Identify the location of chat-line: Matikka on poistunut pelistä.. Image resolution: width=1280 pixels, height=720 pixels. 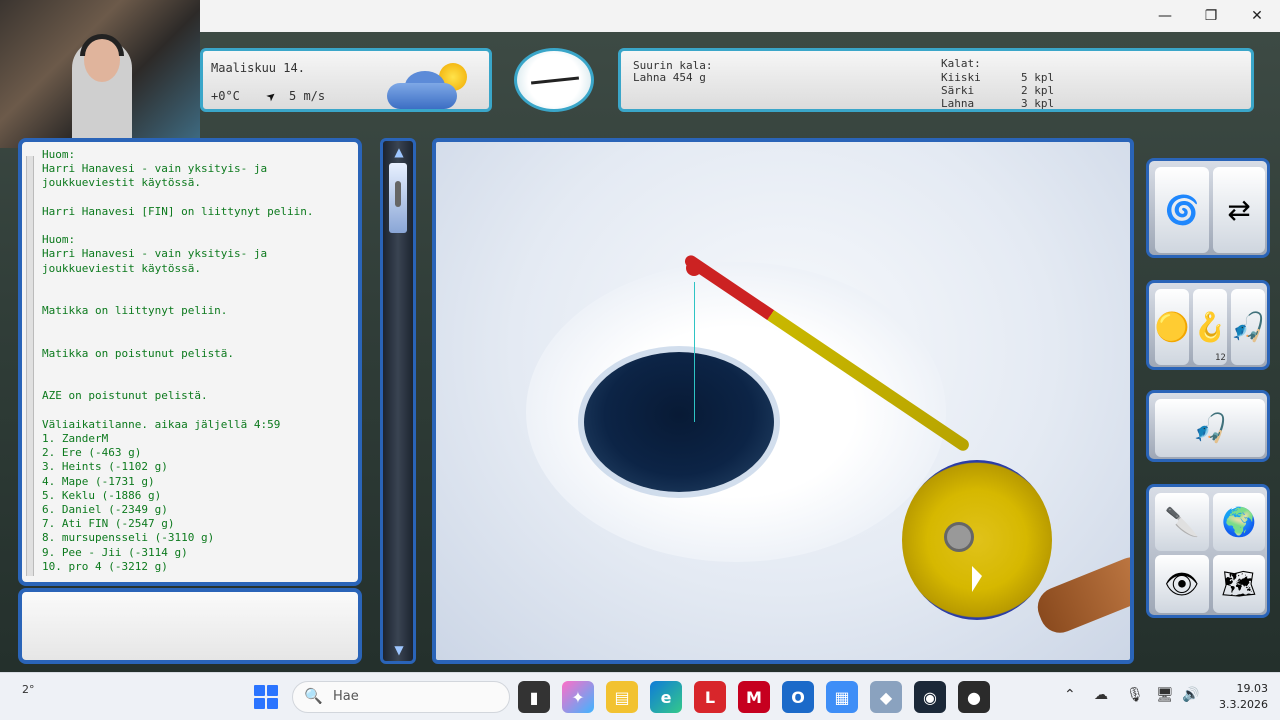
(138, 353).